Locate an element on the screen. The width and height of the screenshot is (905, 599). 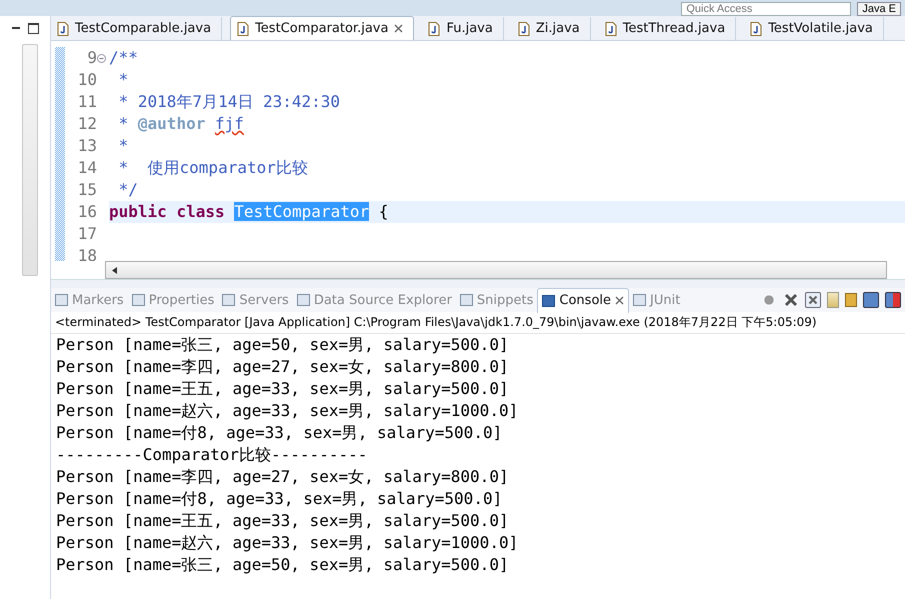
code-line: */ is located at coordinates (128, 189).